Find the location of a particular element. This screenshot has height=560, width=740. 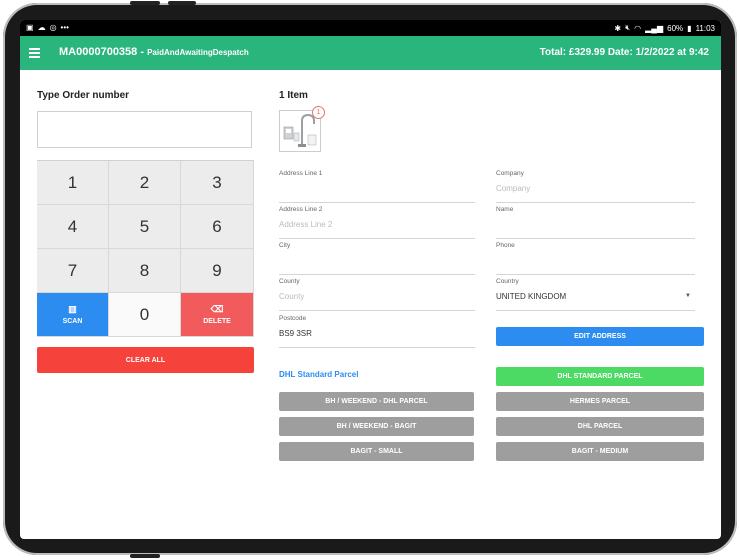

item-count-badge: 1 is located at coordinates (318, 112).